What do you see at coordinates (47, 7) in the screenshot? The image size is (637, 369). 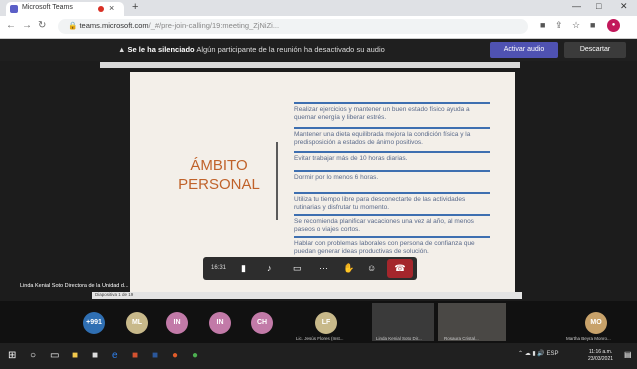 I see `tab-title: Microsoft Teams` at bounding box center [47, 7].